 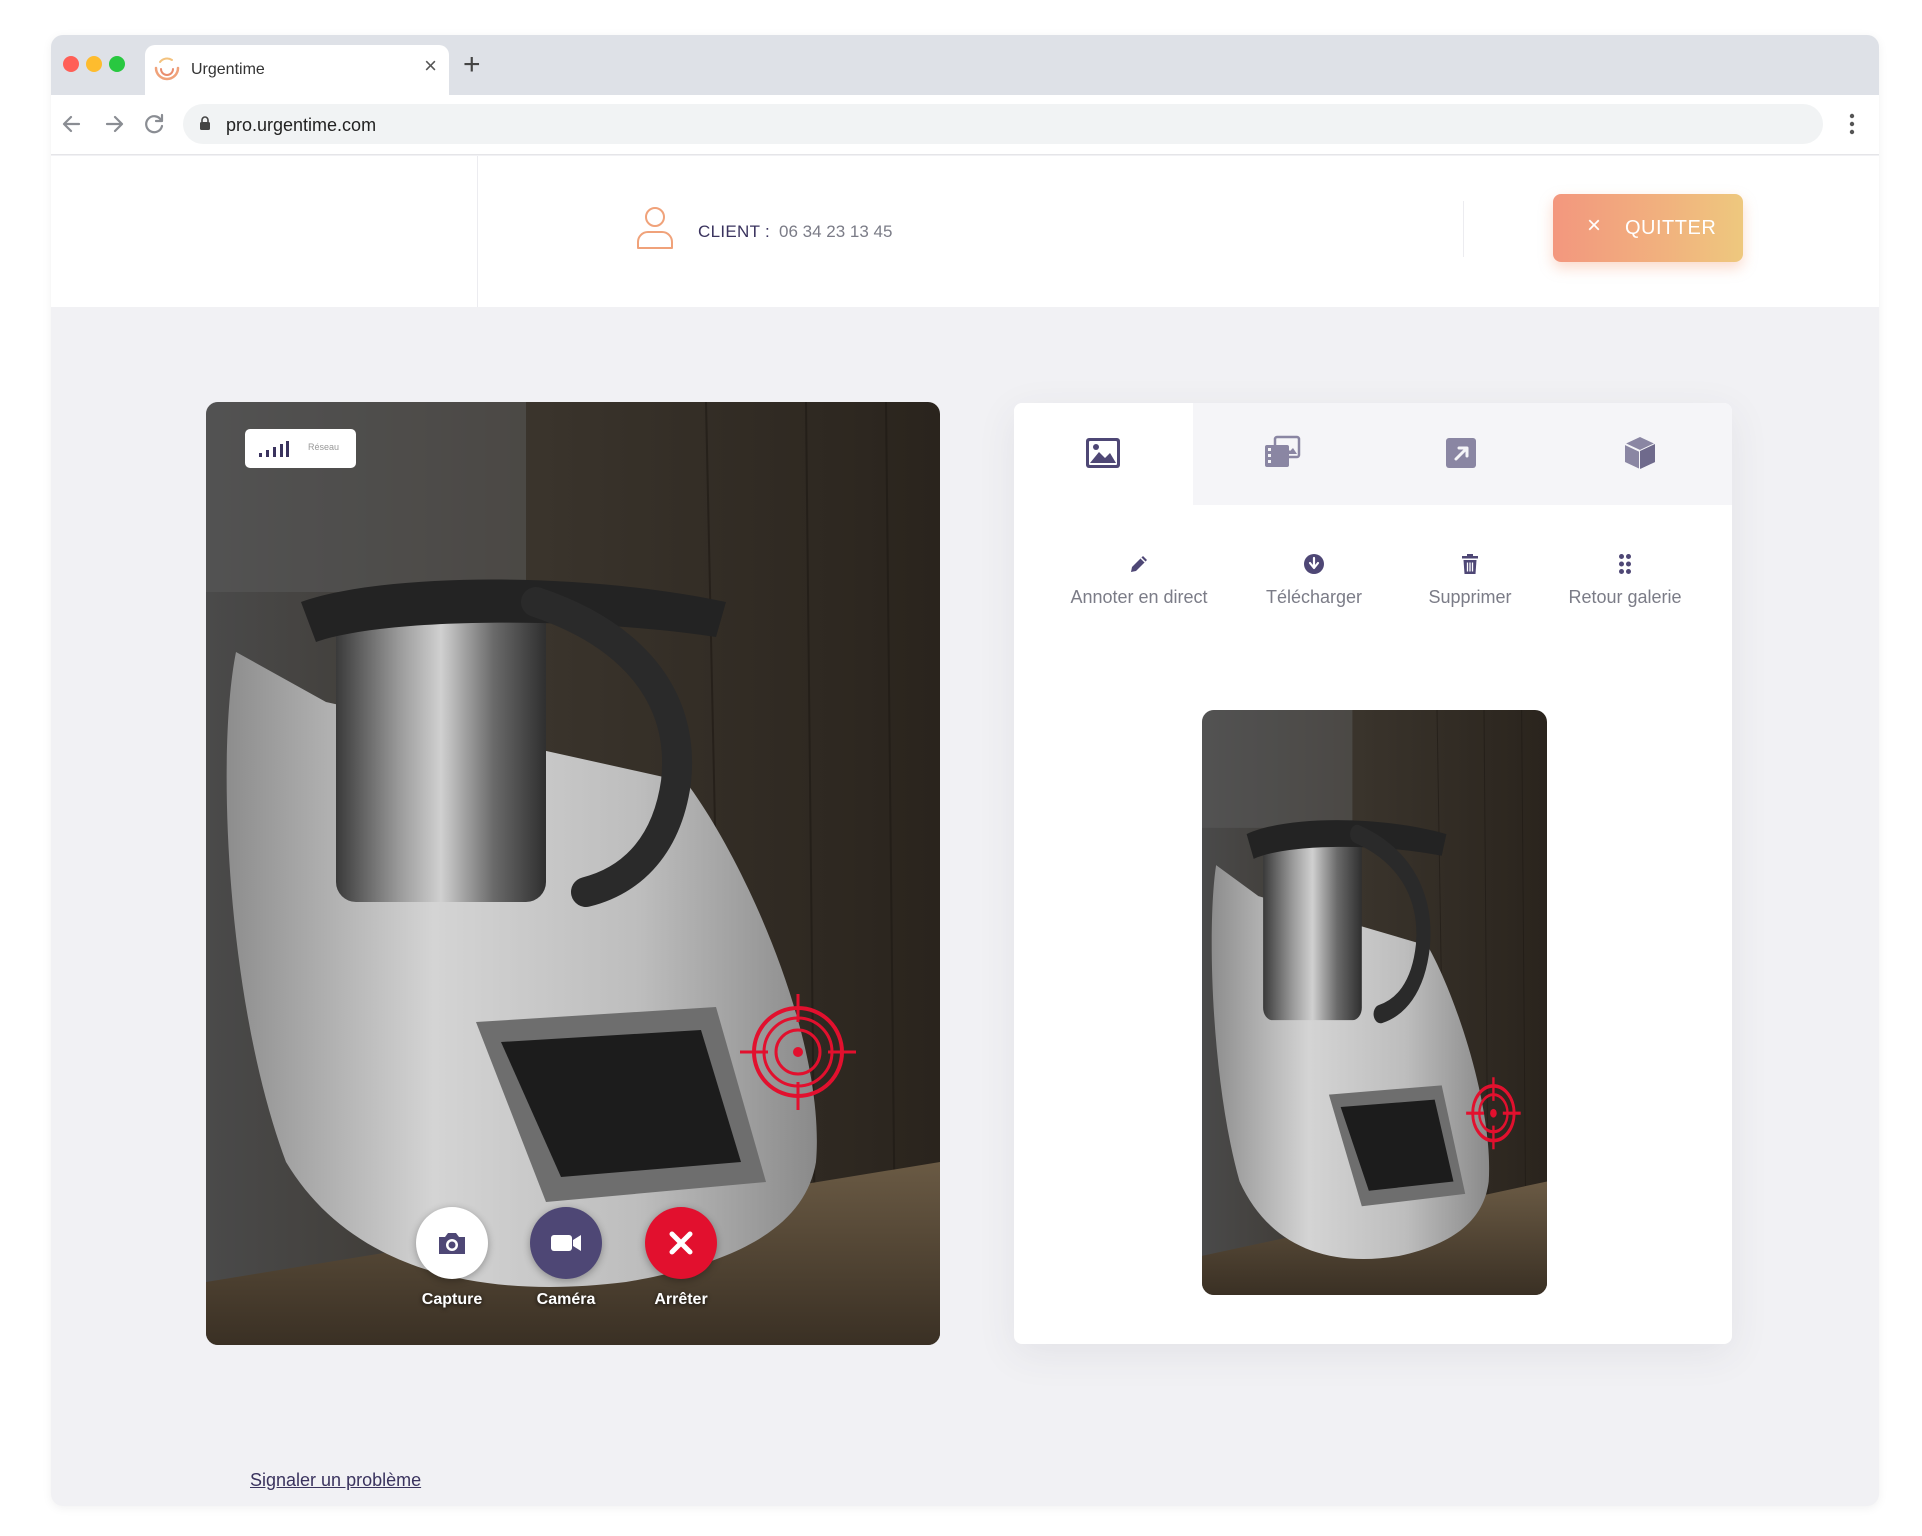 I want to click on annotate-live-label: Annoter en direct, so click(x=1139, y=597).